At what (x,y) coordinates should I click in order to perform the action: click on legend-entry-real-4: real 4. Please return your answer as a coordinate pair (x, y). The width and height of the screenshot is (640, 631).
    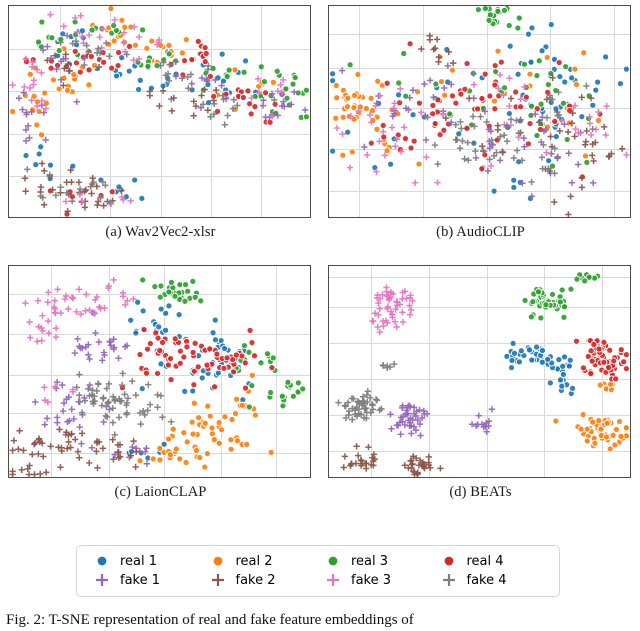
    Looking at the image, I should click on (492, 561).